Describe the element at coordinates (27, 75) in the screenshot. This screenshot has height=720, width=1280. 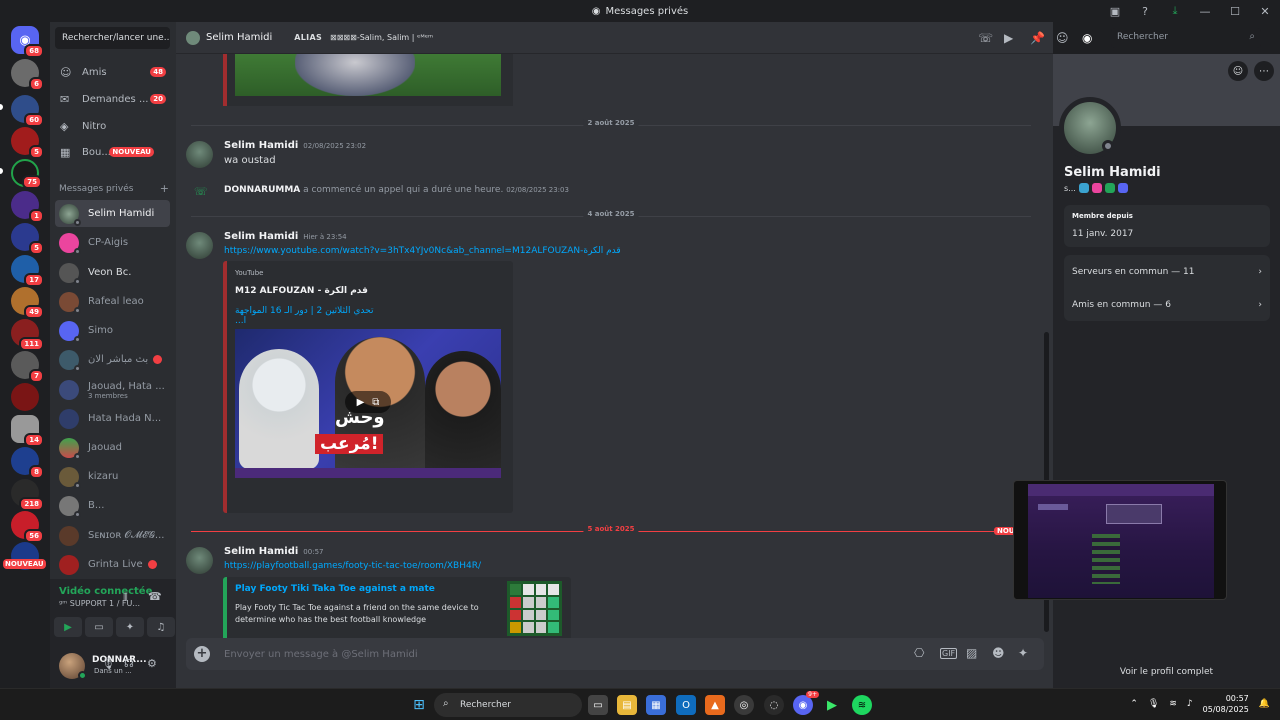
I see `server-icon: 6` at that location.